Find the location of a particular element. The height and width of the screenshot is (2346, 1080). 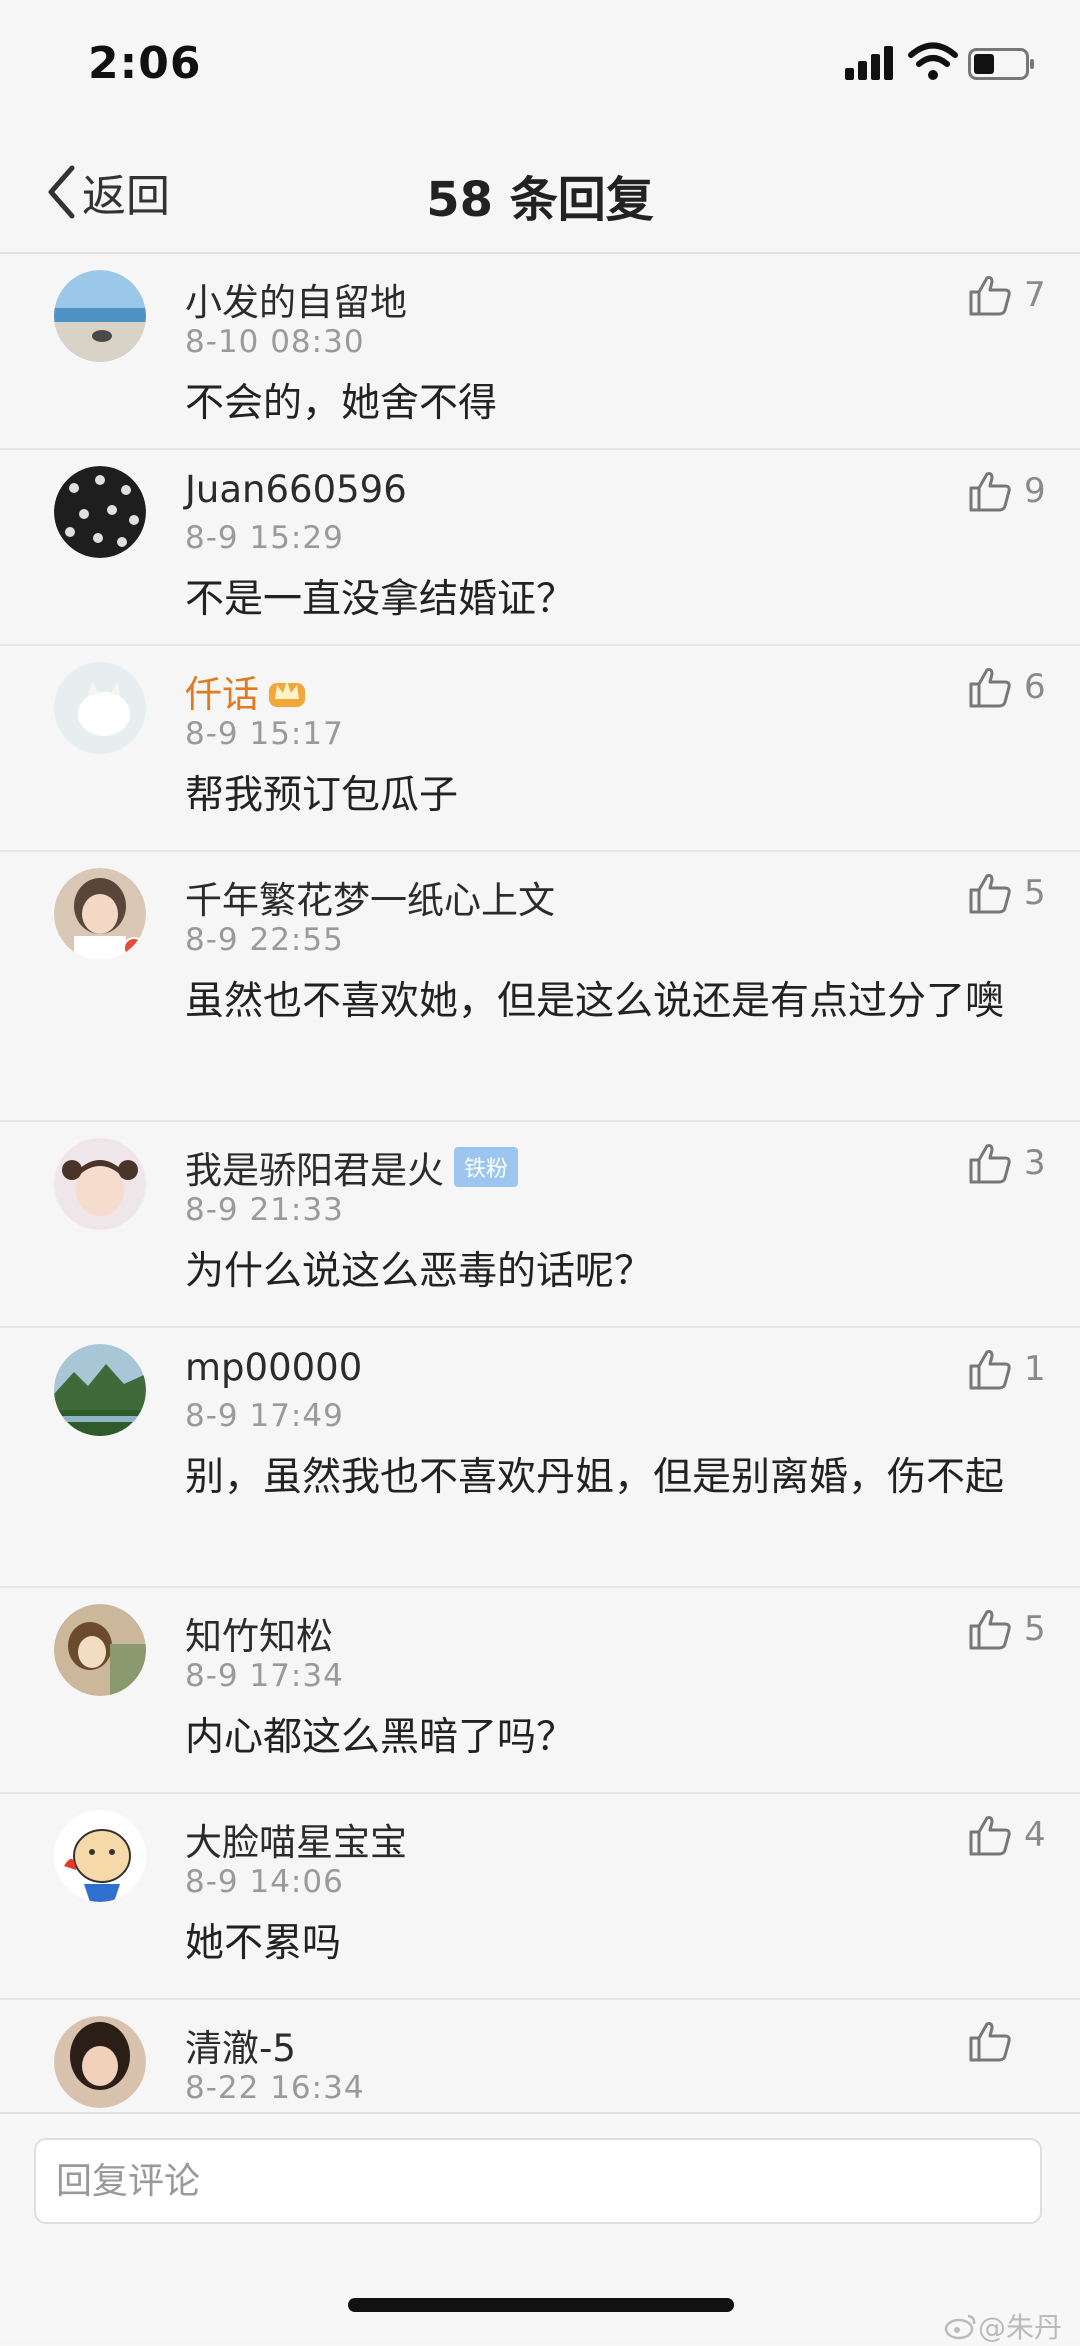

comment-text: 她不累吗 is located at coordinates (263, 1943).